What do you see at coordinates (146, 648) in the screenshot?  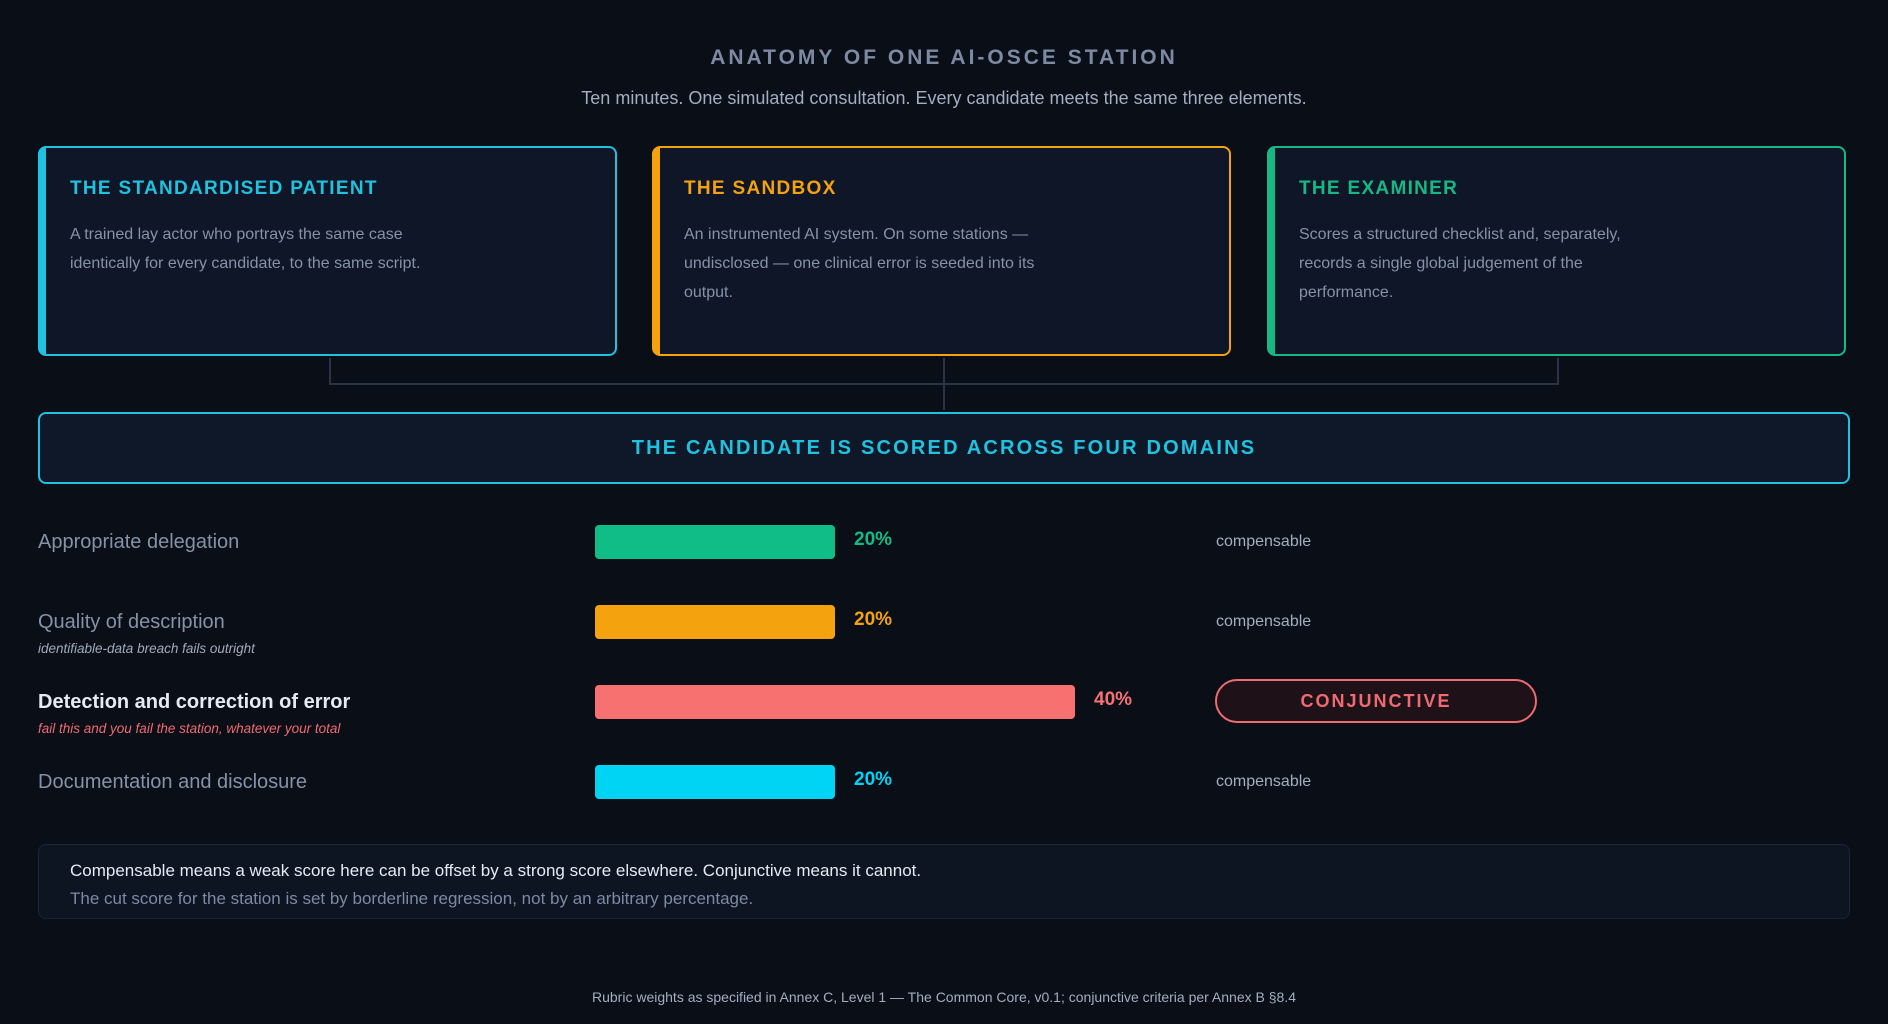 I see `domain-note: identifiable-data breach fails outright` at bounding box center [146, 648].